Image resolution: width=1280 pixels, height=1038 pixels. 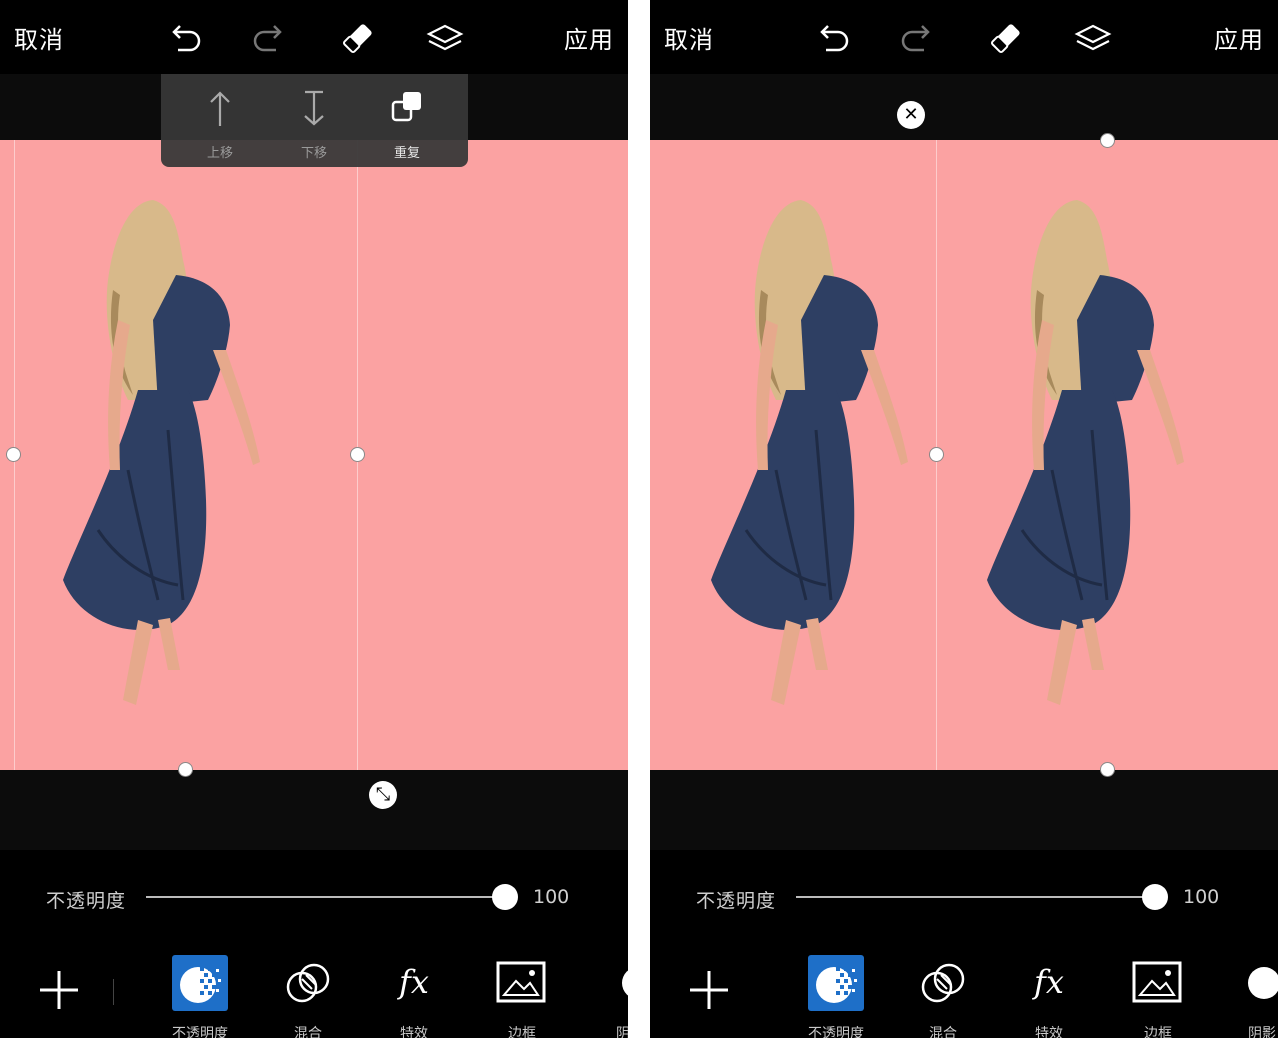 What do you see at coordinates (113, 992) in the screenshot?
I see `toolbar-divider` at bounding box center [113, 992].